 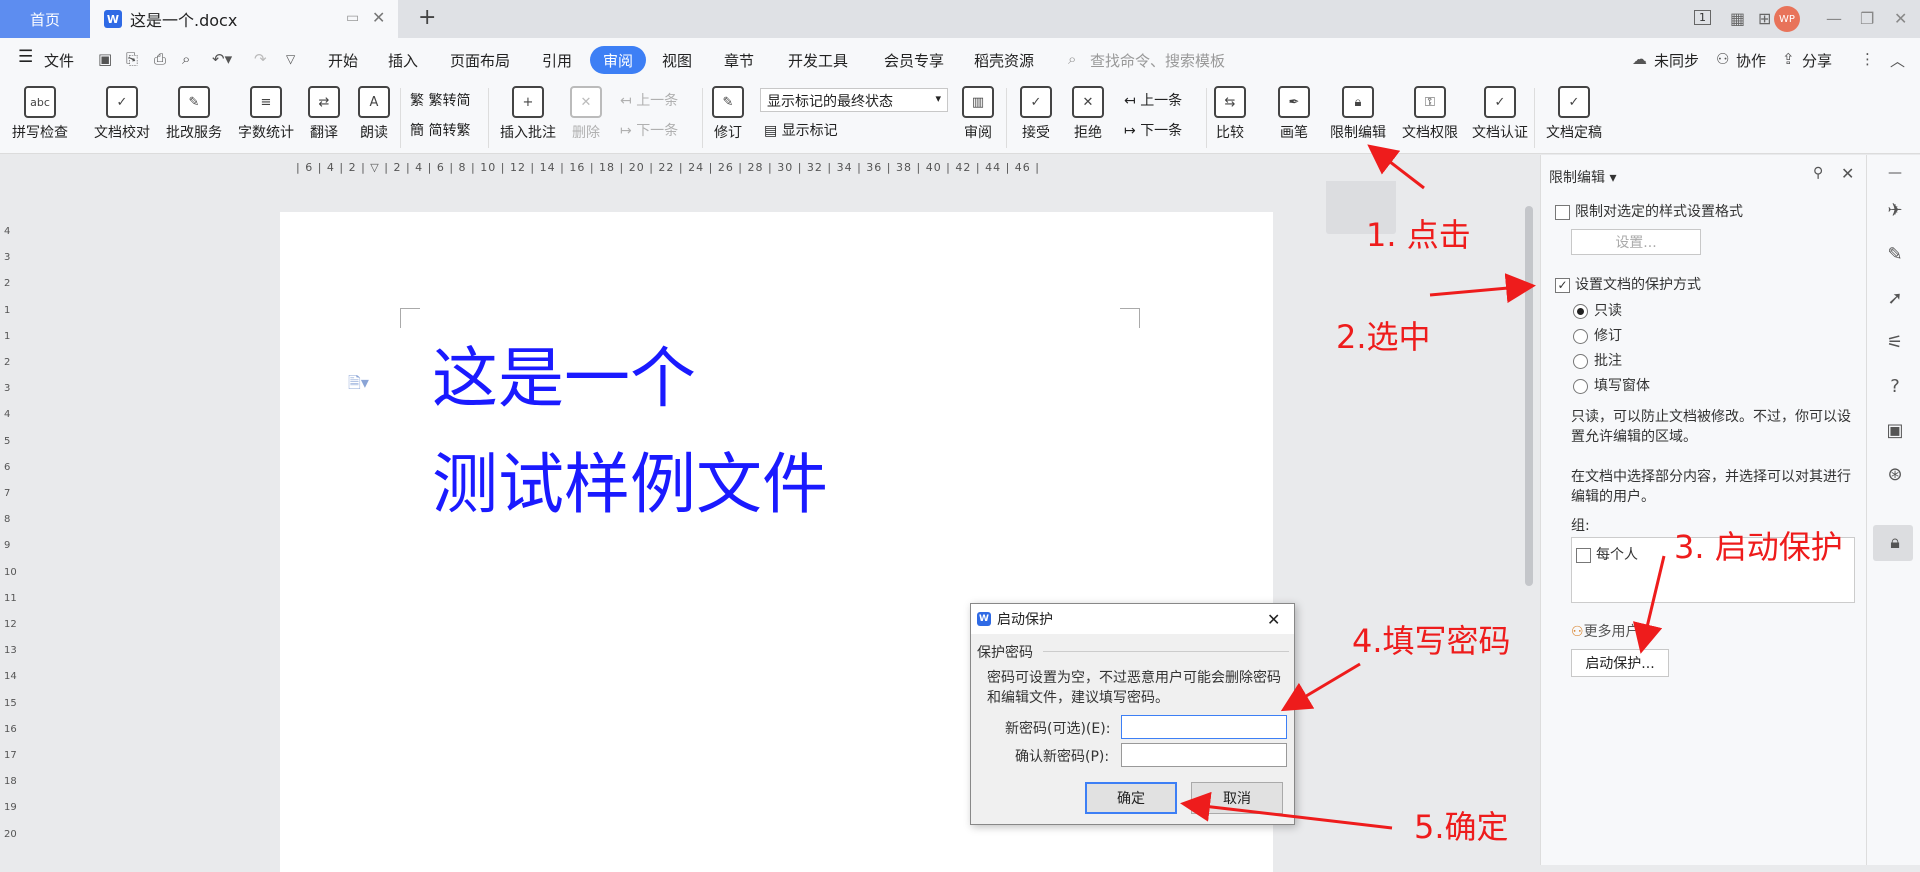 I want to click on annotation-step-5: 5.确定, so click(x=1461, y=827).